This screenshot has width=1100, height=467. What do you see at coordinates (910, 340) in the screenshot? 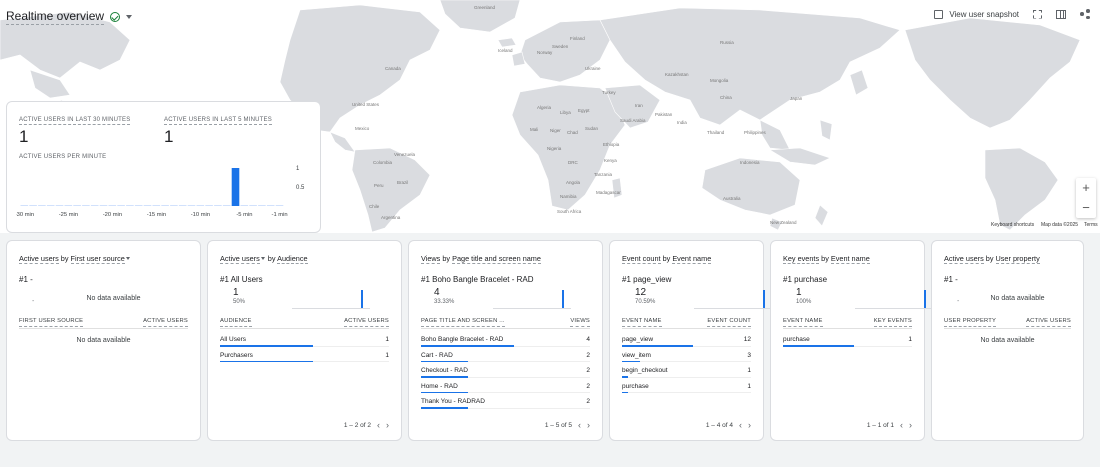
I see `row-value: 1` at bounding box center [910, 340].